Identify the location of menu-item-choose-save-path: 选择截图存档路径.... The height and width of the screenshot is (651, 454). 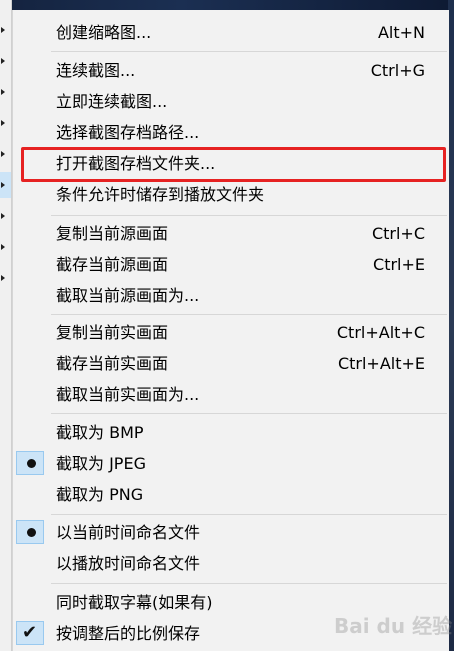
(231, 133).